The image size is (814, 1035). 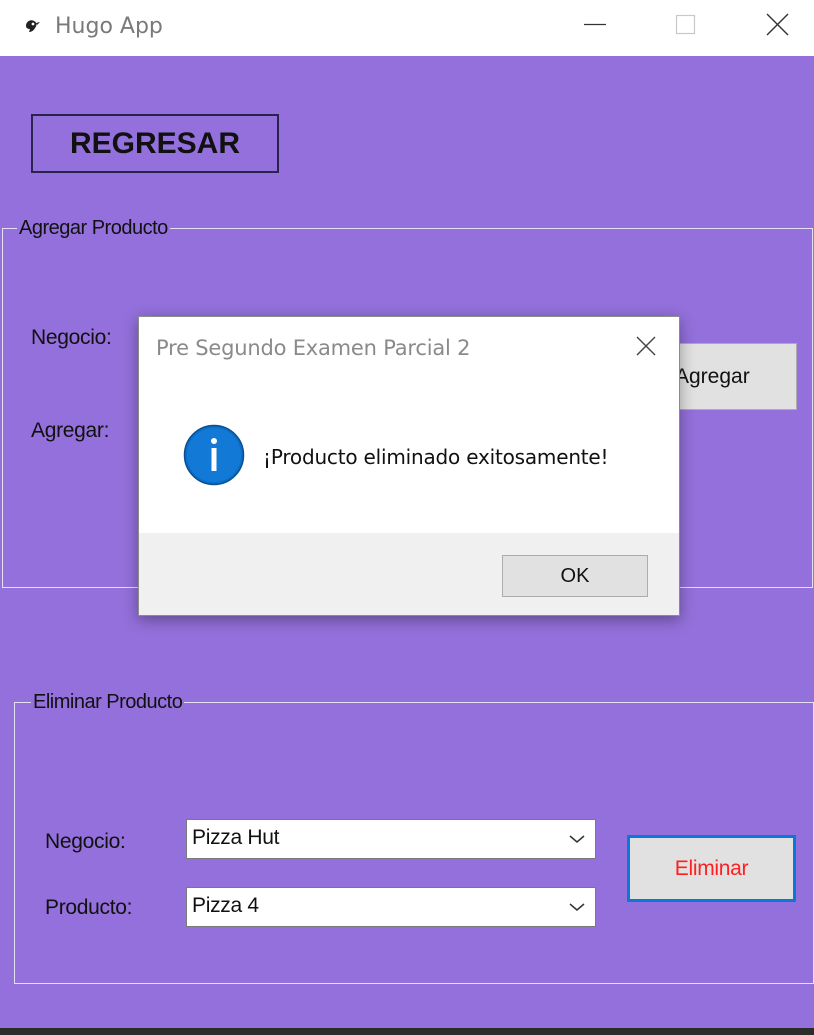 I want to click on eliminar-button: Eliminar, so click(x=711, y=868).